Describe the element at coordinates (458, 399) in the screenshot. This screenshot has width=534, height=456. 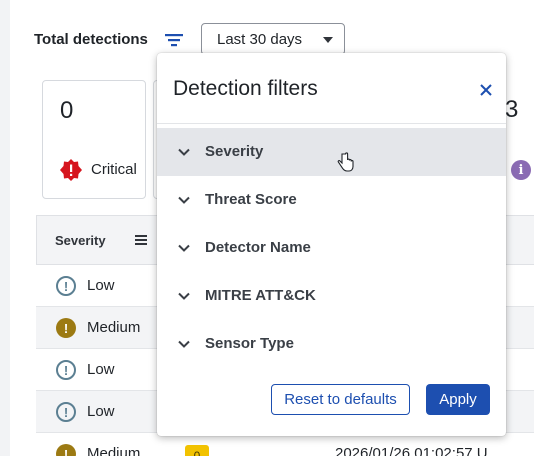
I see `apply-button: Apply` at that location.